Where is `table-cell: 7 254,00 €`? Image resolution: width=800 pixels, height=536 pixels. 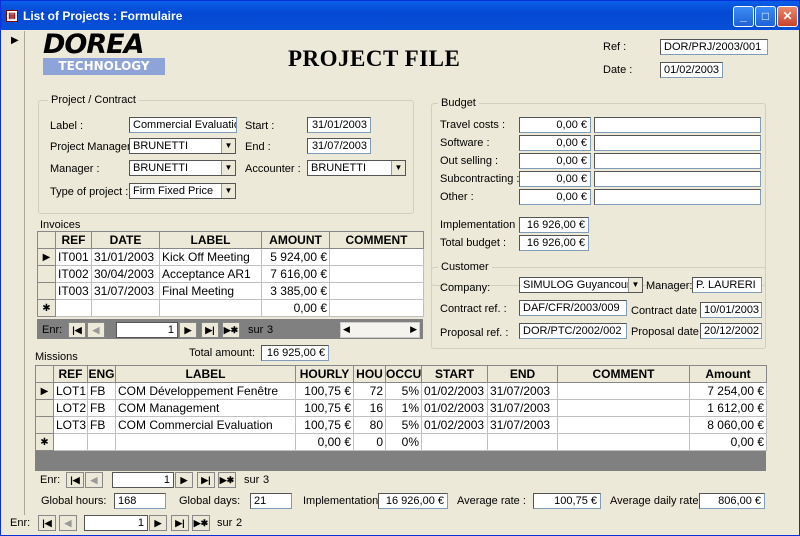 table-cell: 7 254,00 € is located at coordinates (728, 391).